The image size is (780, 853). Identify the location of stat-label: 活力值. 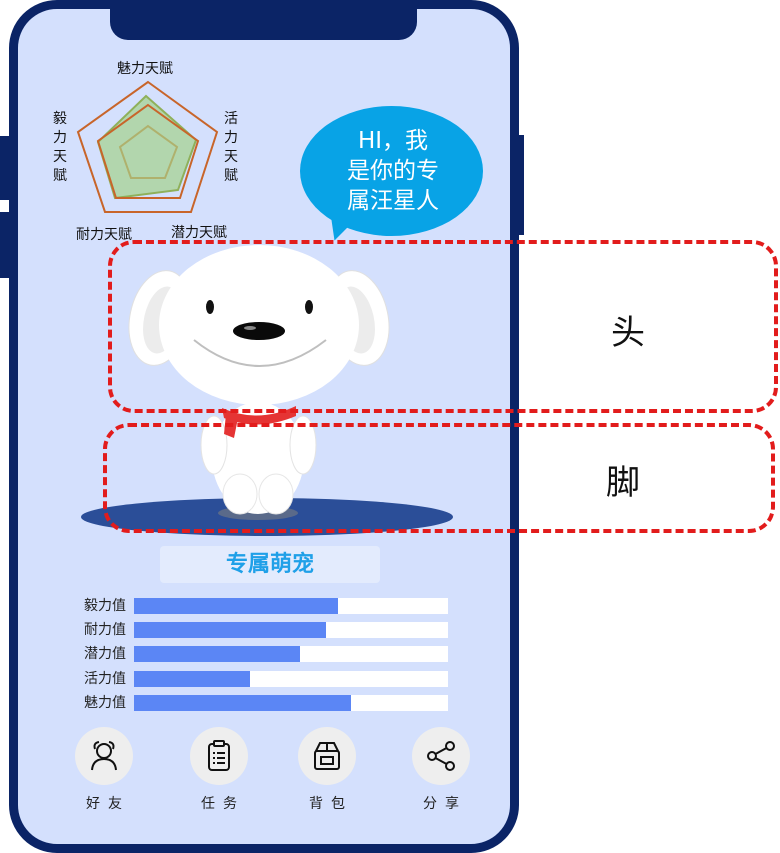
(105, 679).